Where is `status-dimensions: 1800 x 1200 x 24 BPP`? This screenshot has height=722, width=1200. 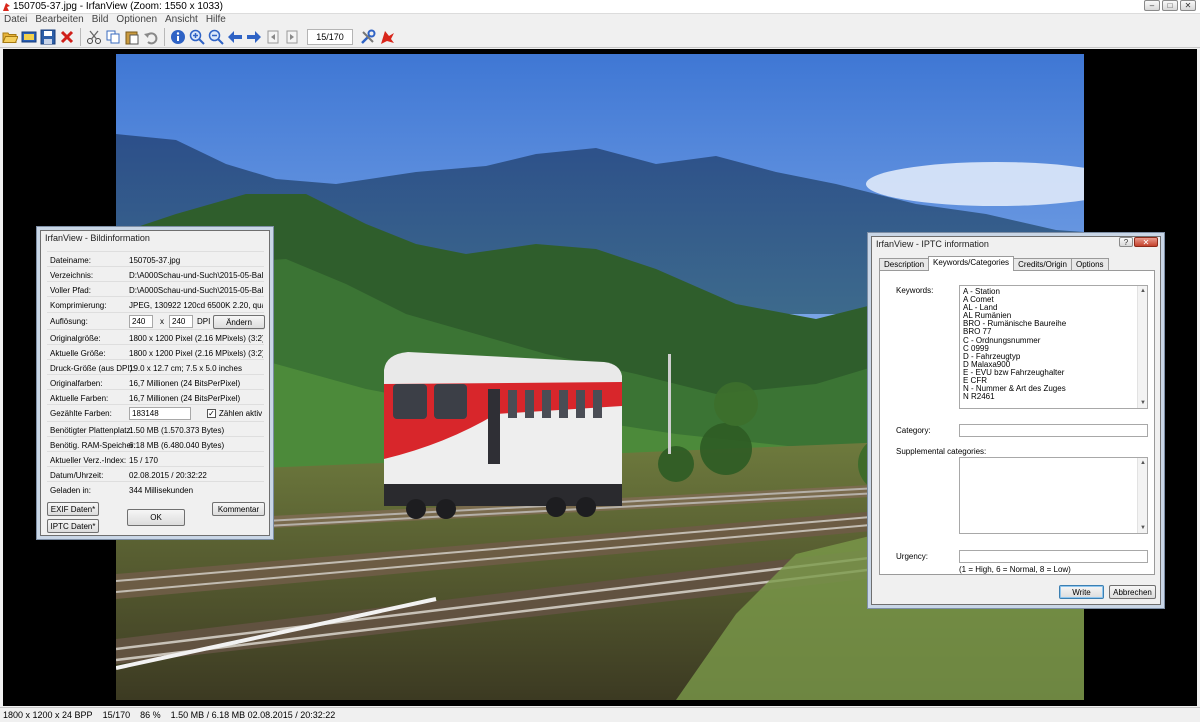 status-dimensions: 1800 x 1200 x 24 BPP is located at coordinates (48, 715).